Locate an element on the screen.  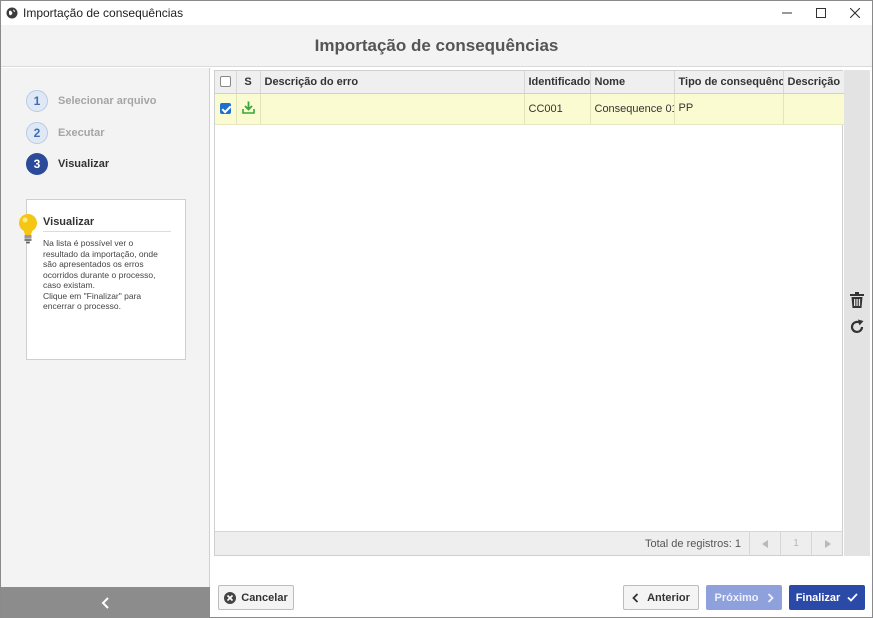
table-row: CC001 Consequence 01 PP is located at coordinates (530, 109).